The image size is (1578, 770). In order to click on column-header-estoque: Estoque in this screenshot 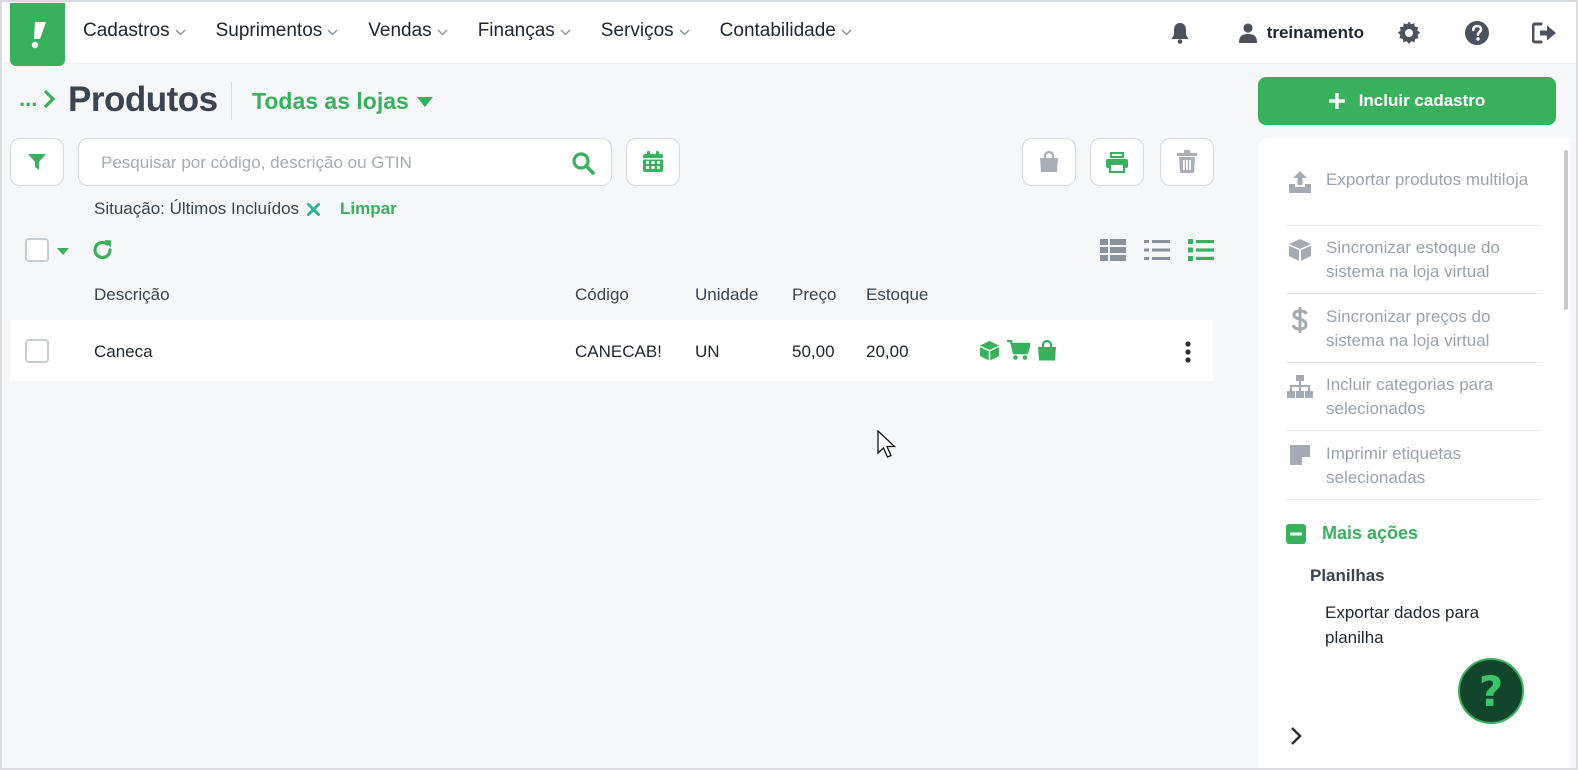, I will do `click(897, 295)`.